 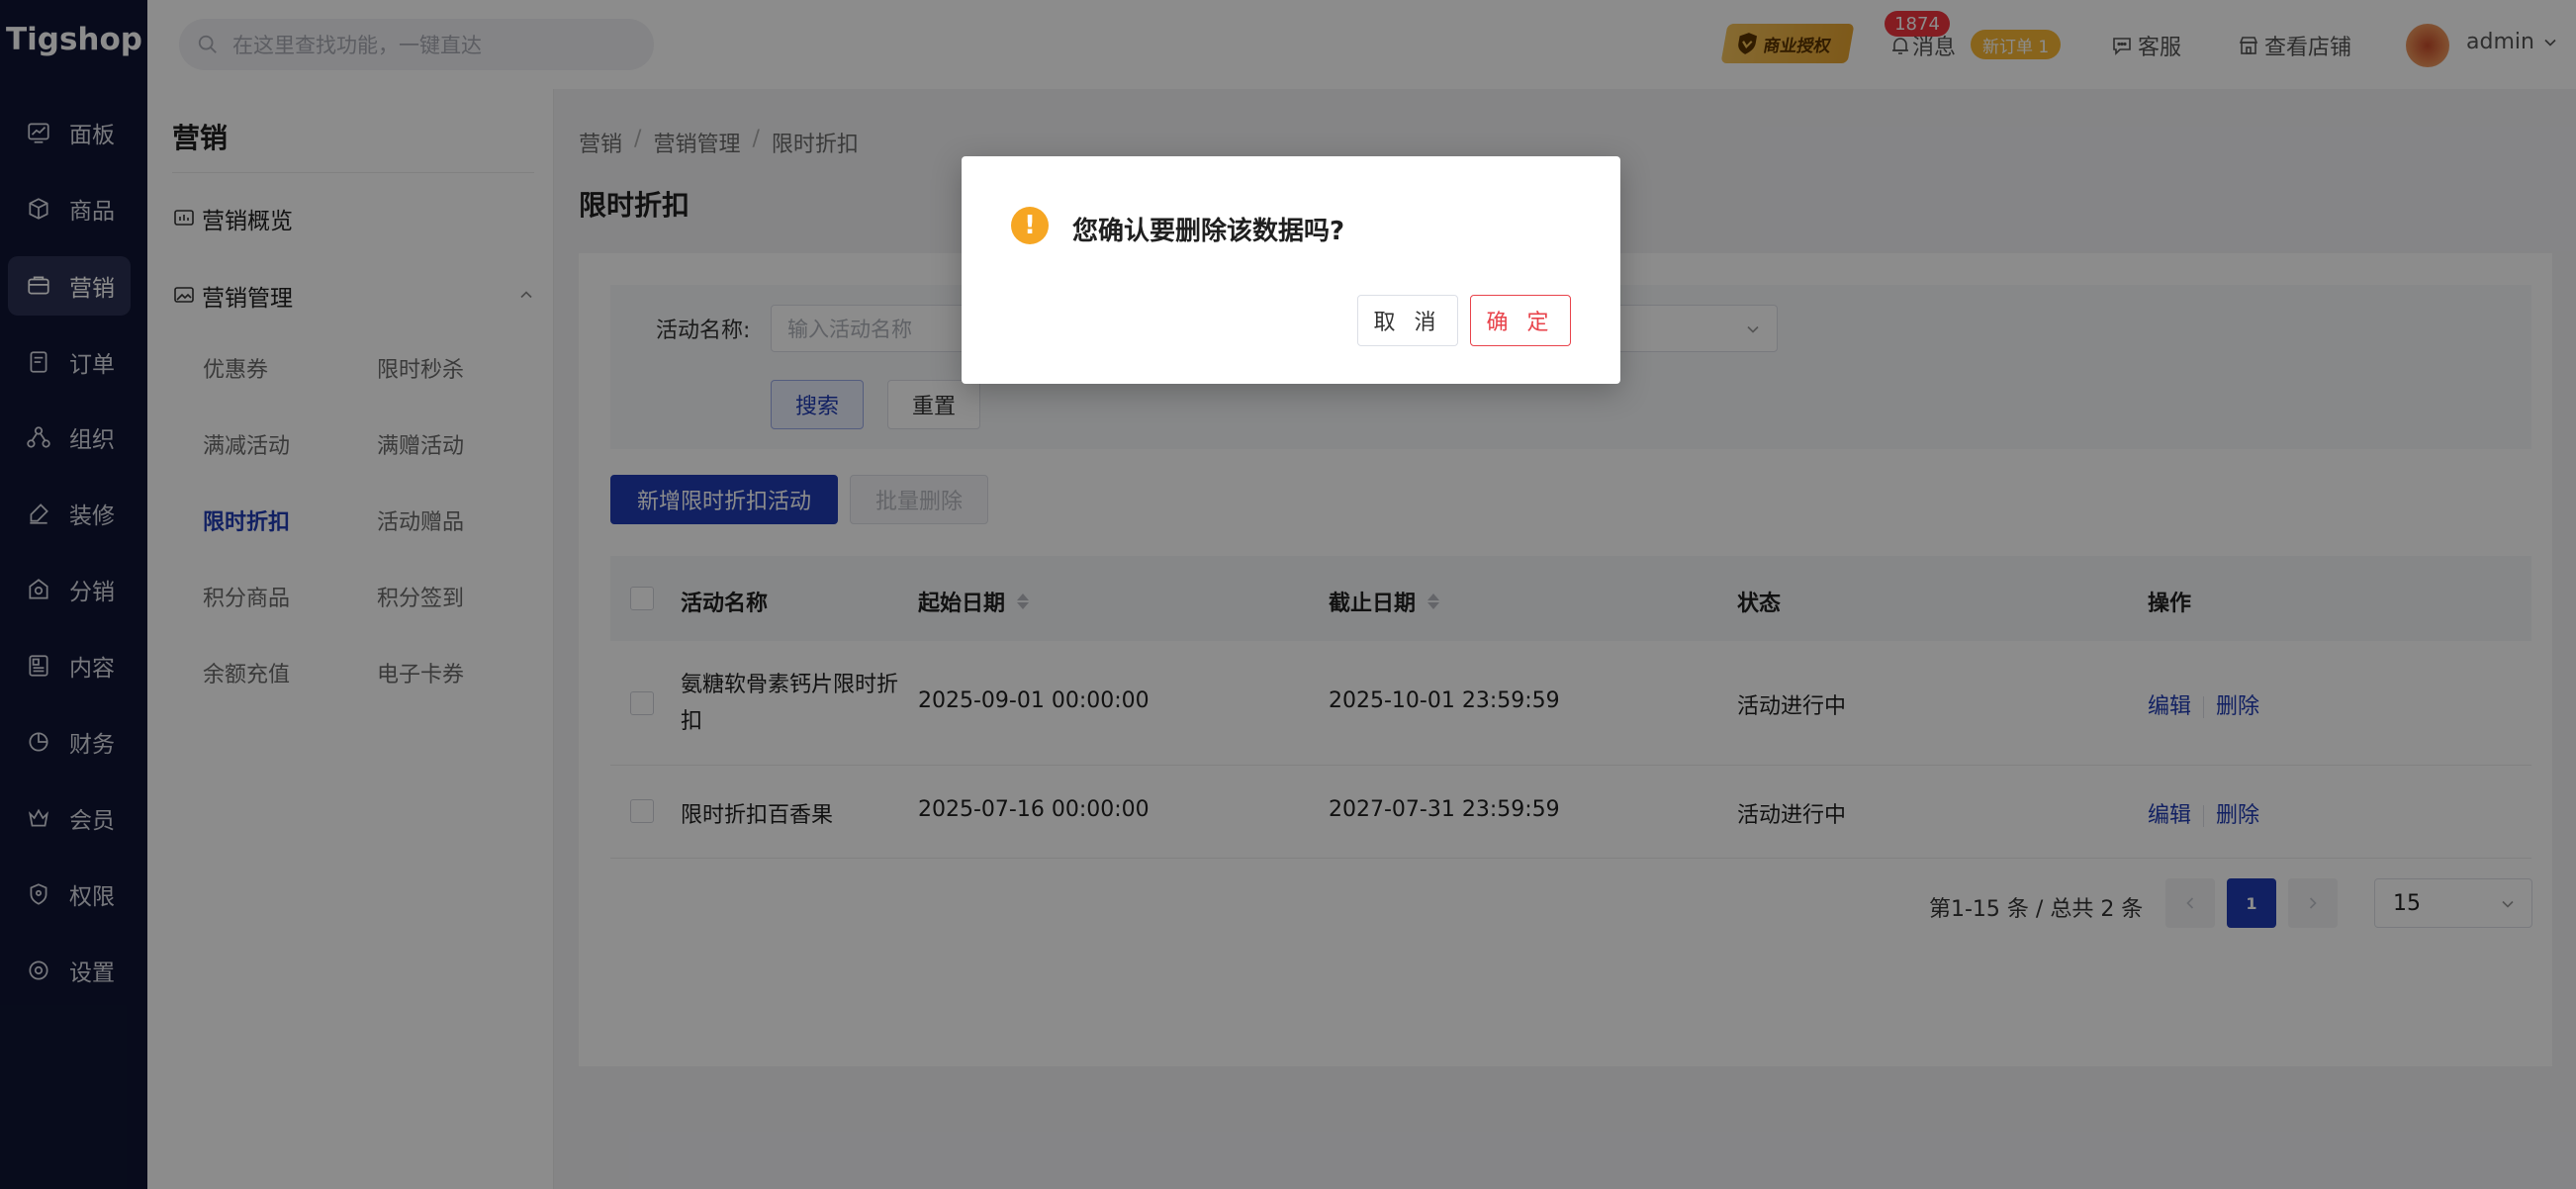 I want to click on warning-icon: !, so click(x=1030, y=226).